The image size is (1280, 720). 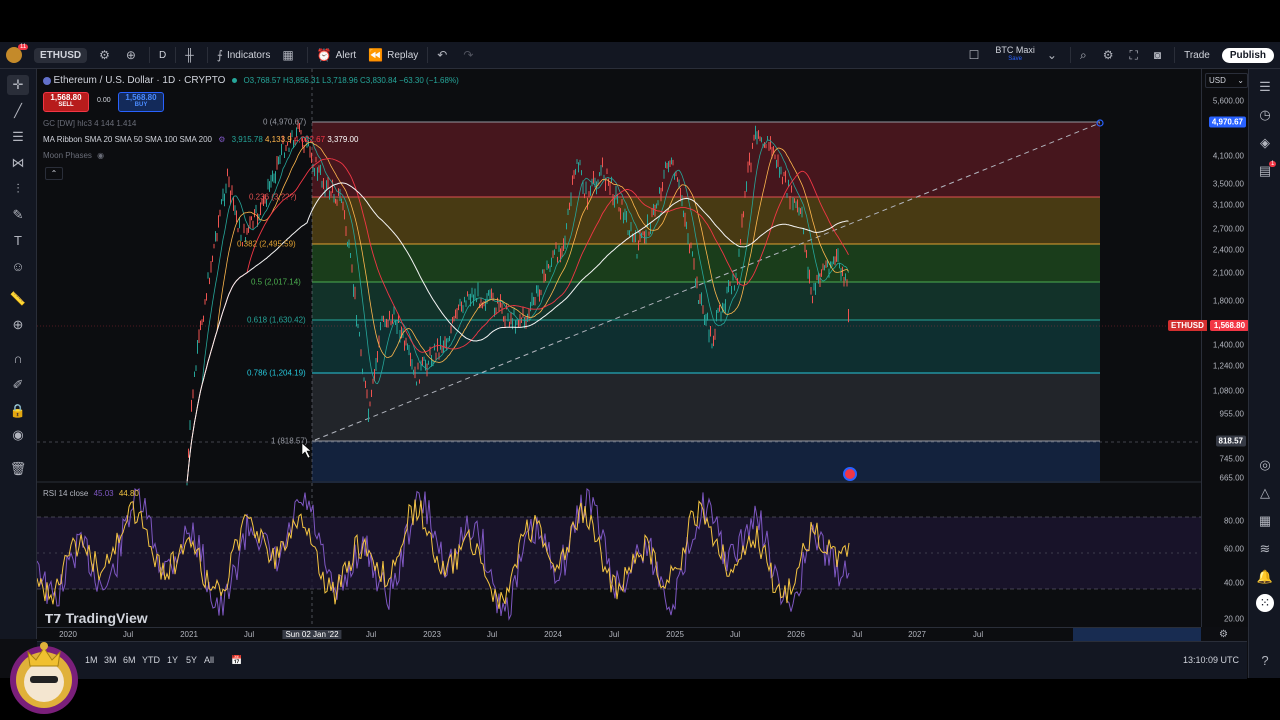 I want to click on ideas-icon: △, so click(x=1265, y=493).